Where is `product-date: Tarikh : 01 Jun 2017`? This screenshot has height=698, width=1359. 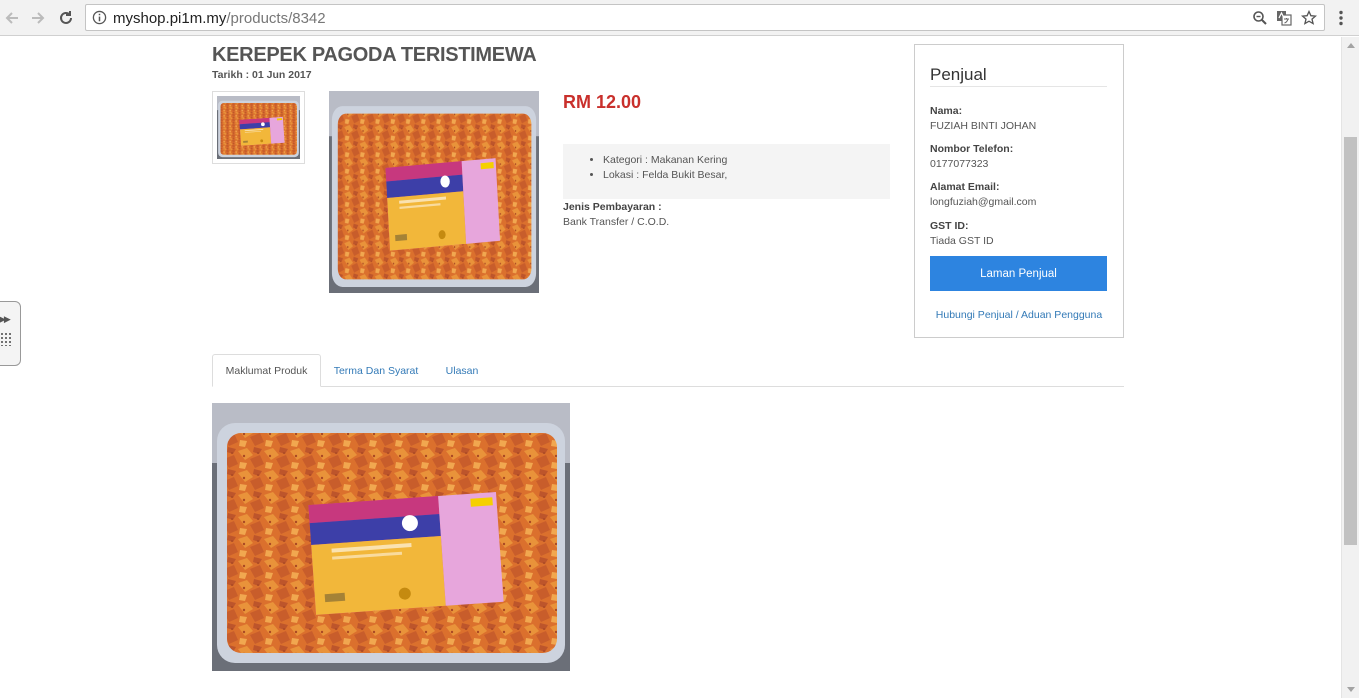
product-date: Tarikh : 01 Jun 2017 is located at coordinates (262, 75).